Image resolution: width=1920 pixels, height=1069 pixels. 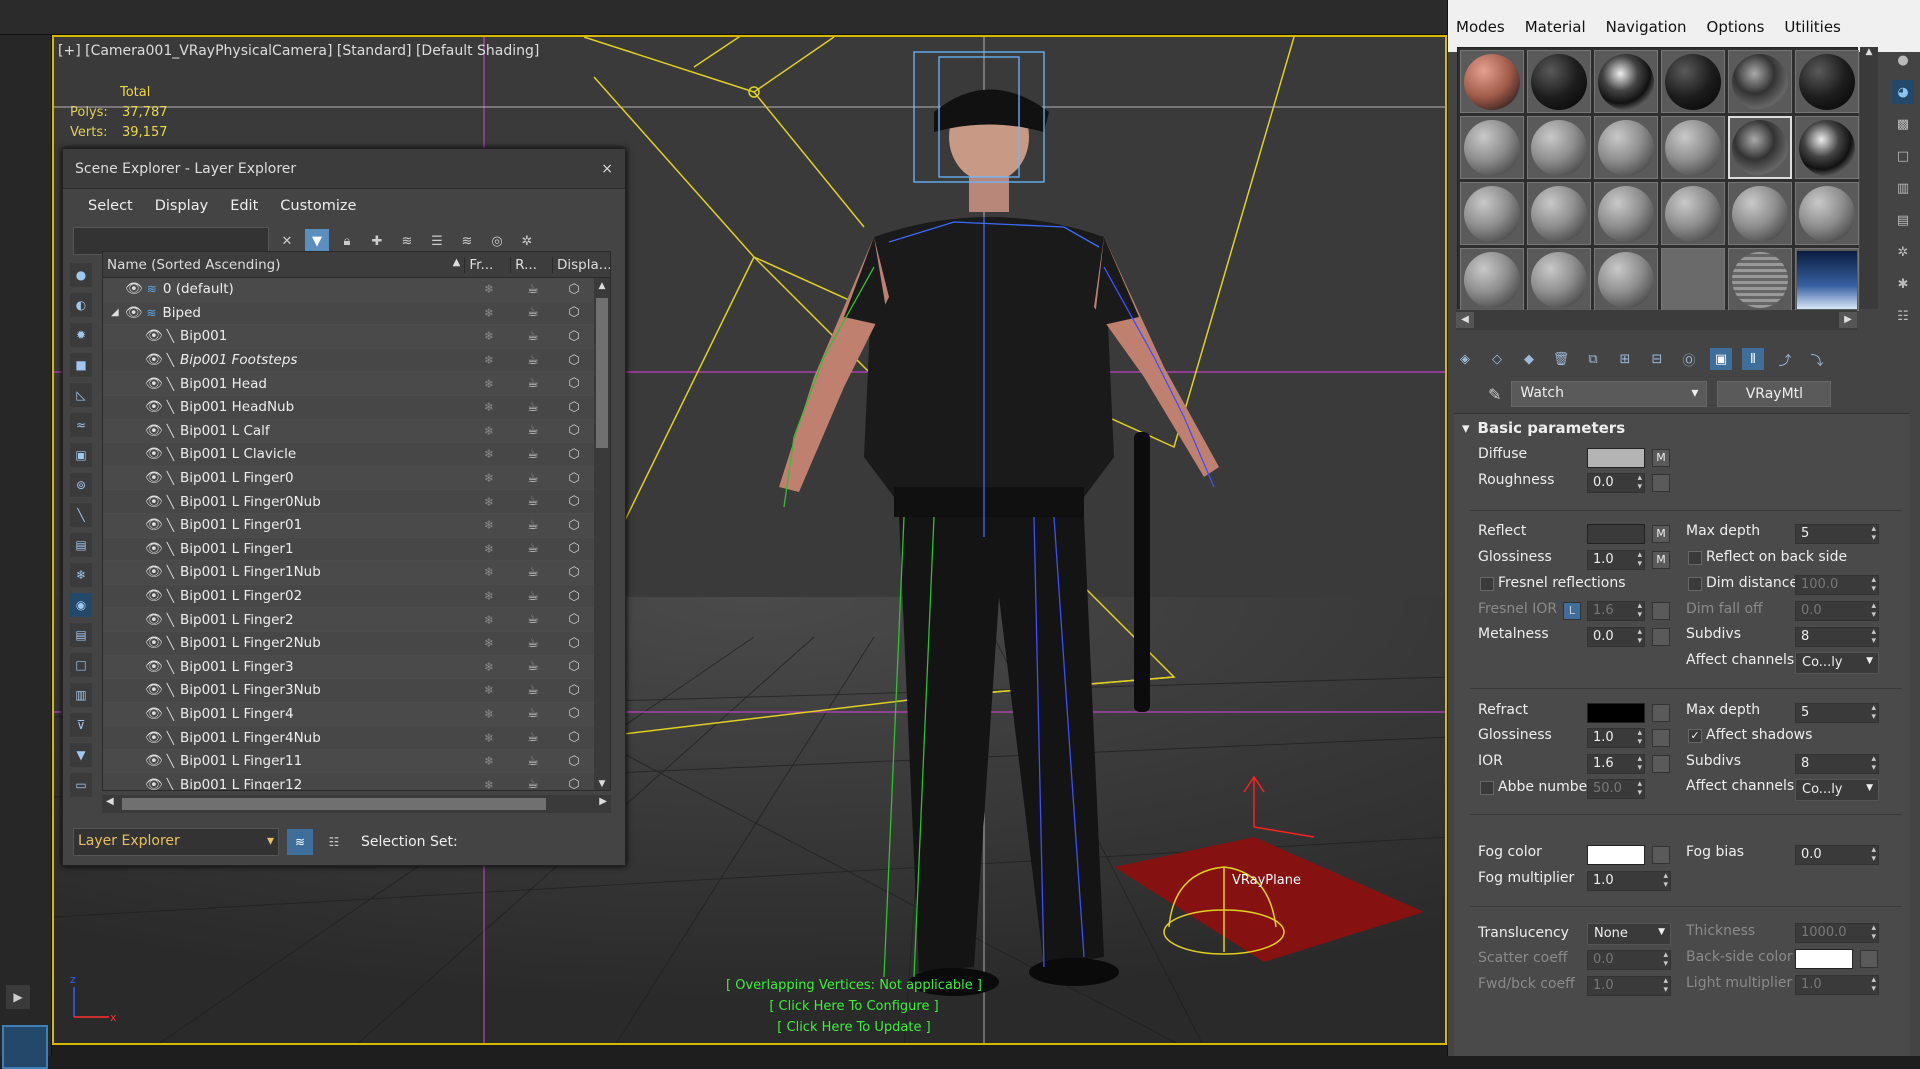 What do you see at coordinates (1661, 764) in the screenshot?
I see `ior-map-button` at bounding box center [1661, 764].